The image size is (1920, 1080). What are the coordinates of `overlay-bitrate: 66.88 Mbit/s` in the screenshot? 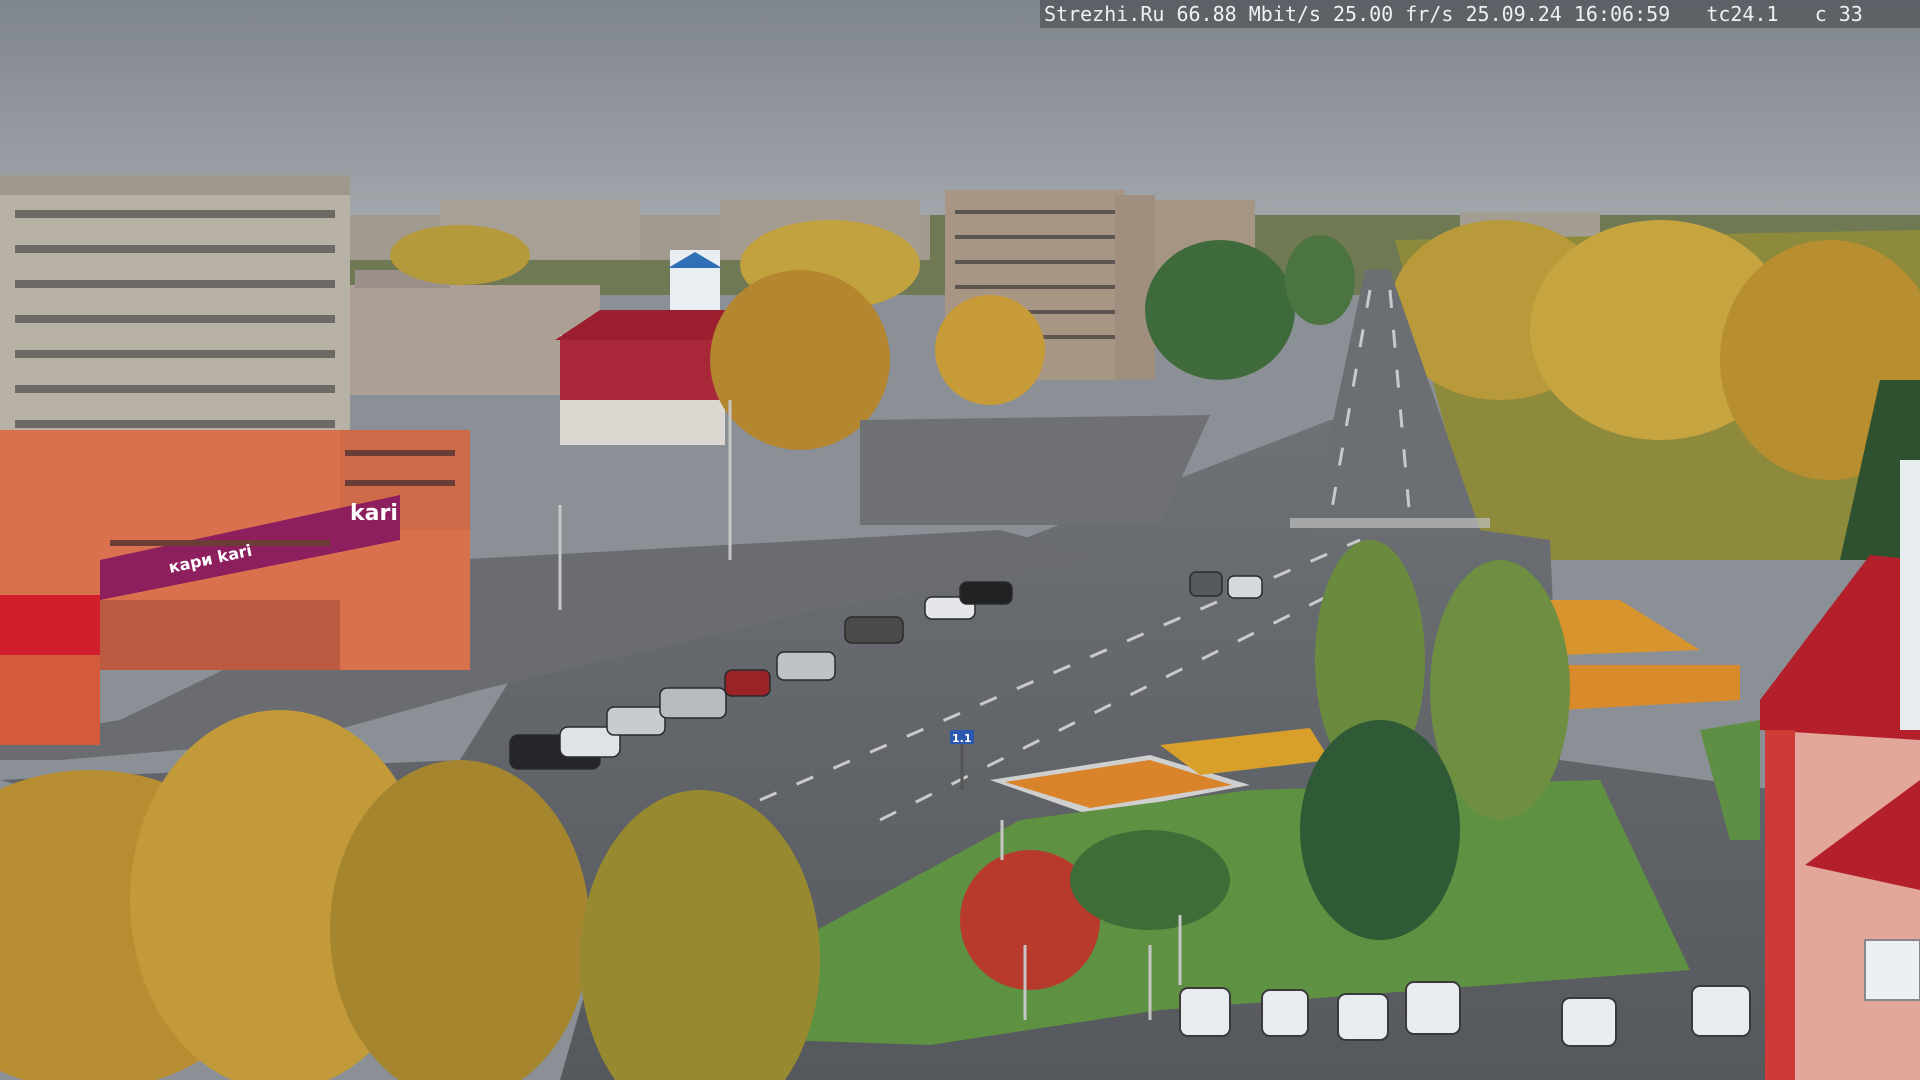 It's located at (1248, 14).